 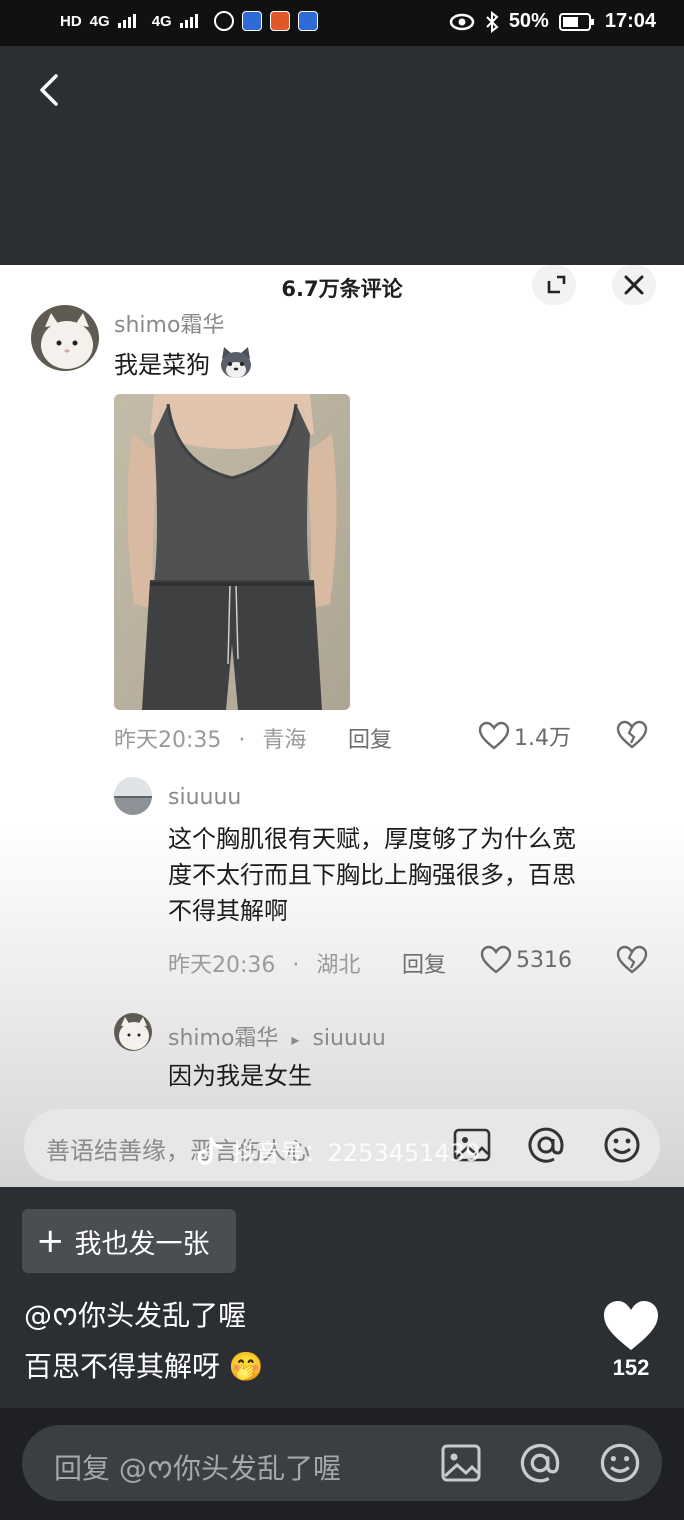 I want to click on reply-time: 昨天20:36, so click(x=222, y=965).